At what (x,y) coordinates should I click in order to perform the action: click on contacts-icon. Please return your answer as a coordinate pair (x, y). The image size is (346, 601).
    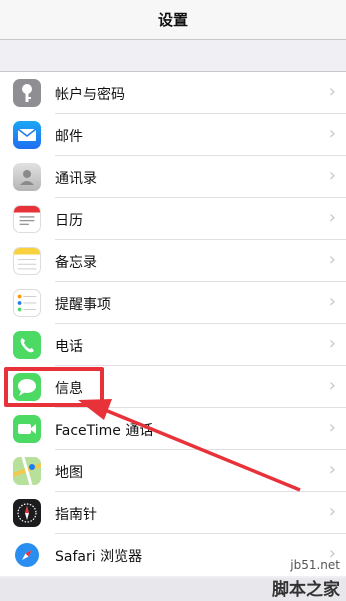
    Looking at the image, I should click on (27, 177).